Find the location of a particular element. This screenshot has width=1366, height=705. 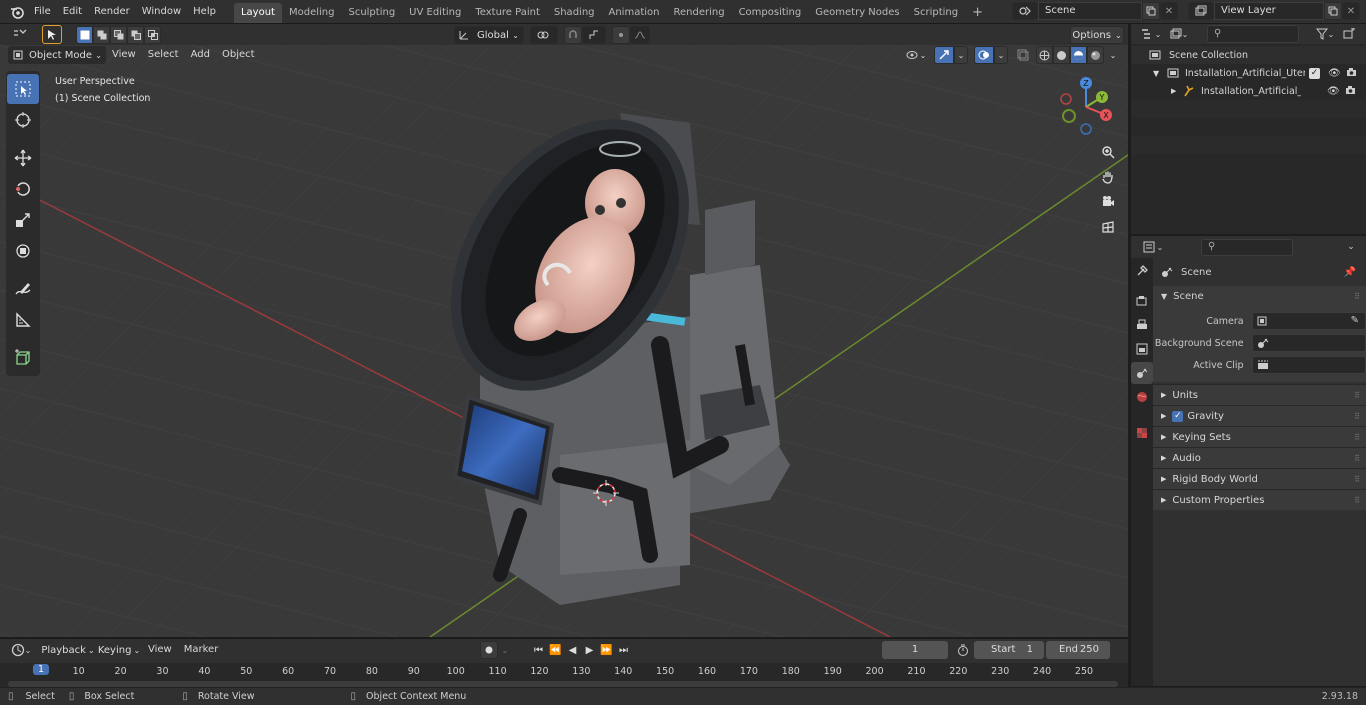

tab-geometry-nodes: Geometry Nodes is located at coordinates (857, 13).